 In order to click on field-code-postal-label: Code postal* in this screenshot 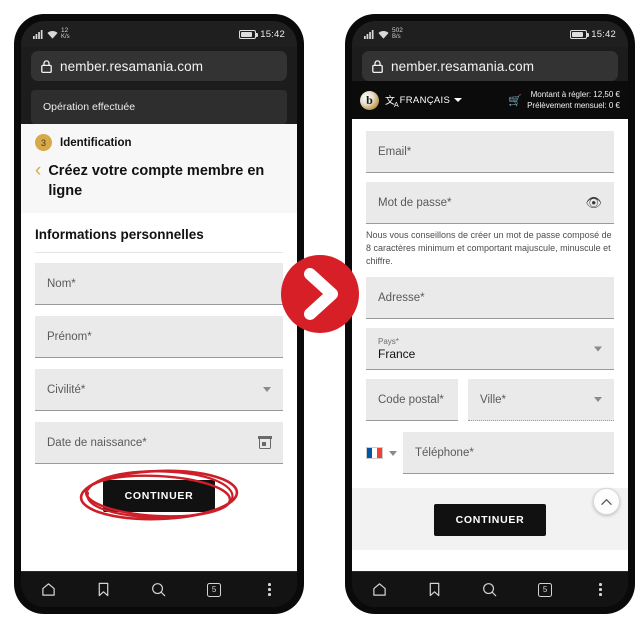, I will do `click(411, 399)`.